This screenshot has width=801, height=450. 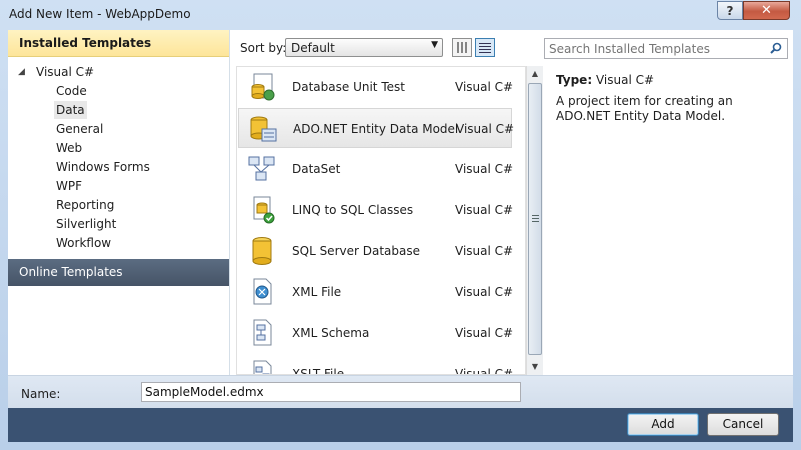 I want to click on template-row-database-unit-test: Database Unit Test Visual C#, so click(x=376, y=87).